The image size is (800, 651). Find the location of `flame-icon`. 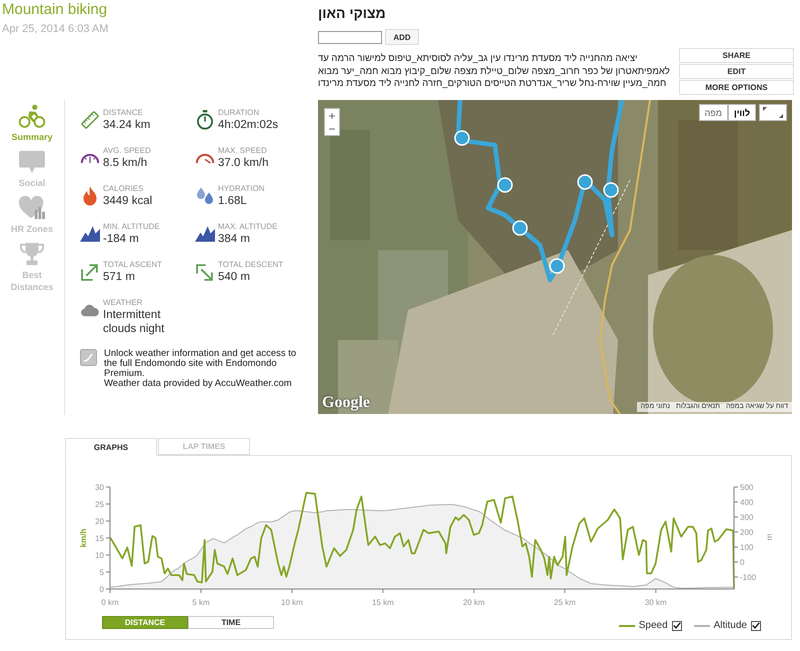

flame-icon is located at coordinates (90, 196).